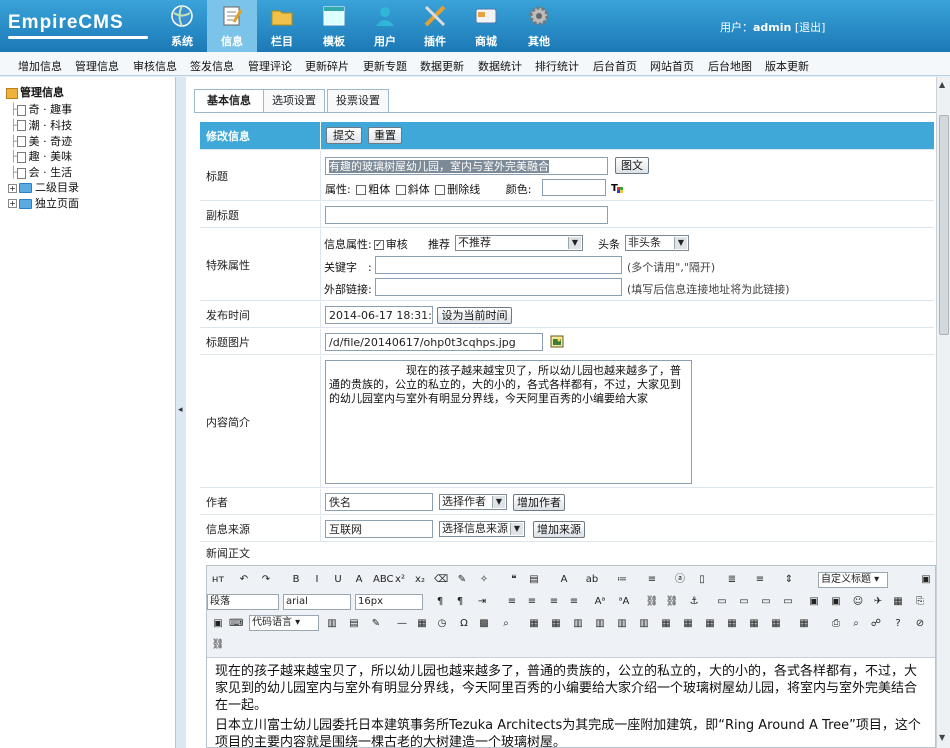 The width and height of the screenshot is (950, 748). Describe the element at coordinates (442, 624) in the screenshot. I see `time-icon: ◷` at that location.